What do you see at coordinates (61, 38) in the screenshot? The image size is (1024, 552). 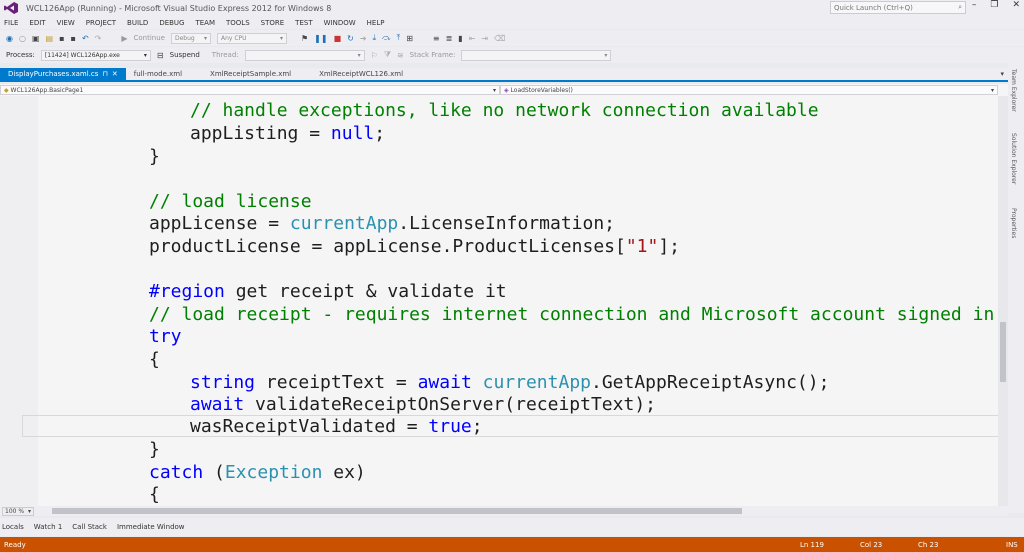 I see `save-icon: ▪` at bounding box center [61, 38].